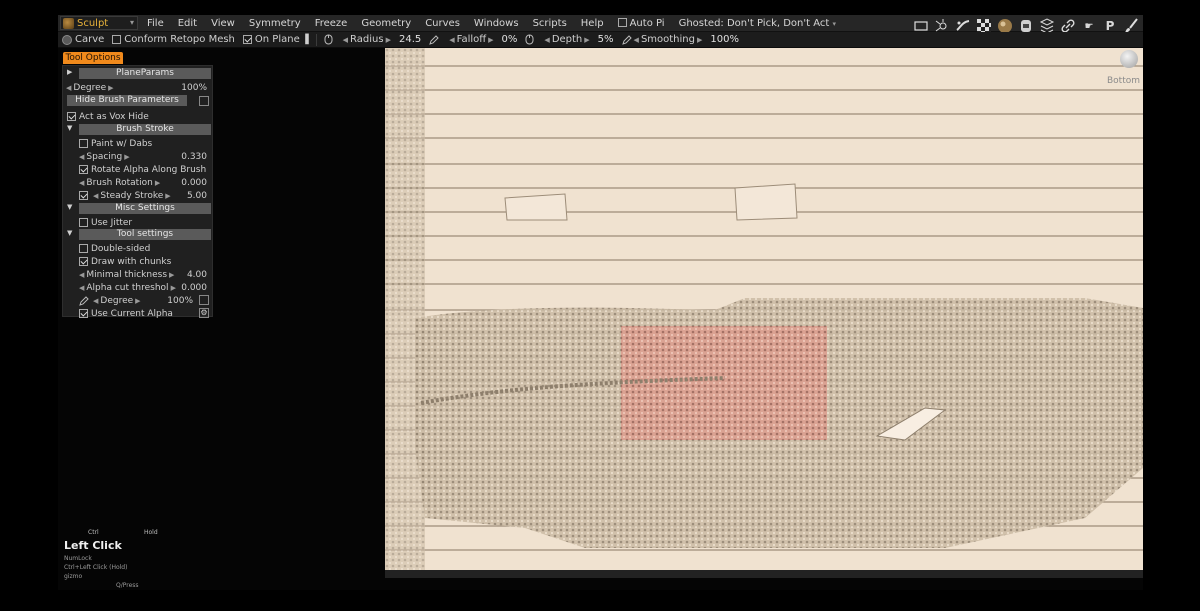 Image resolution: width=1200 pixels, height=611 pixels. Describe the element at coordinates (592, 23) in the screenshot. I see `menu-help: Help` at that location.